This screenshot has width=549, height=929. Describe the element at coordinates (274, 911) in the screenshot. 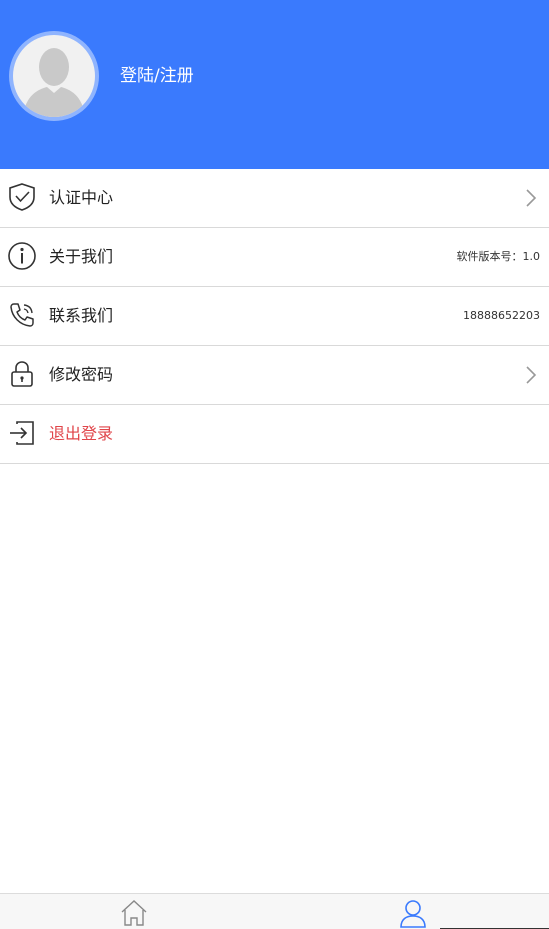

I see `bottom-tab-bar` at that location.